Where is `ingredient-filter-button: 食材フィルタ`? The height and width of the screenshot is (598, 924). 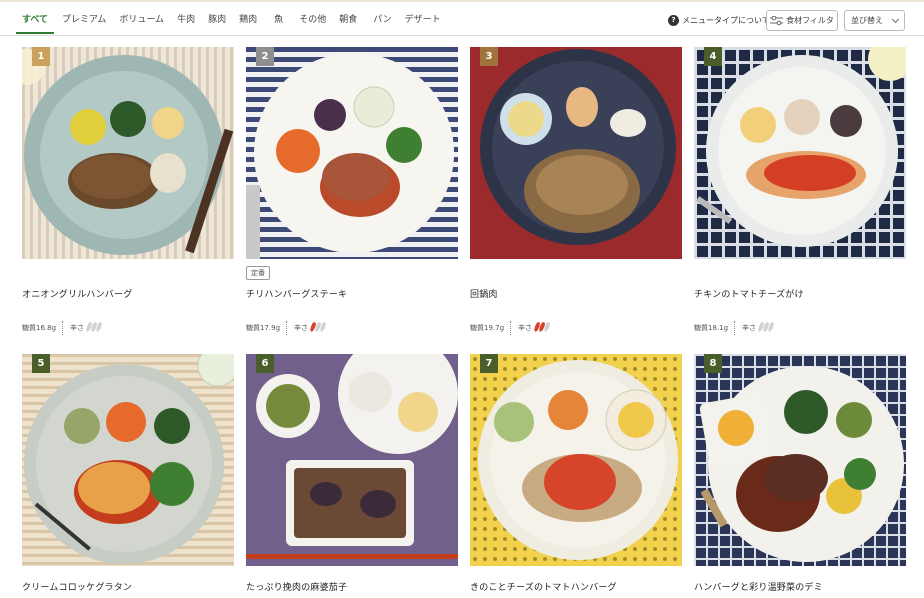 ingredient-filter-button: 食材フィルタ is located at coordinates (802, 20).